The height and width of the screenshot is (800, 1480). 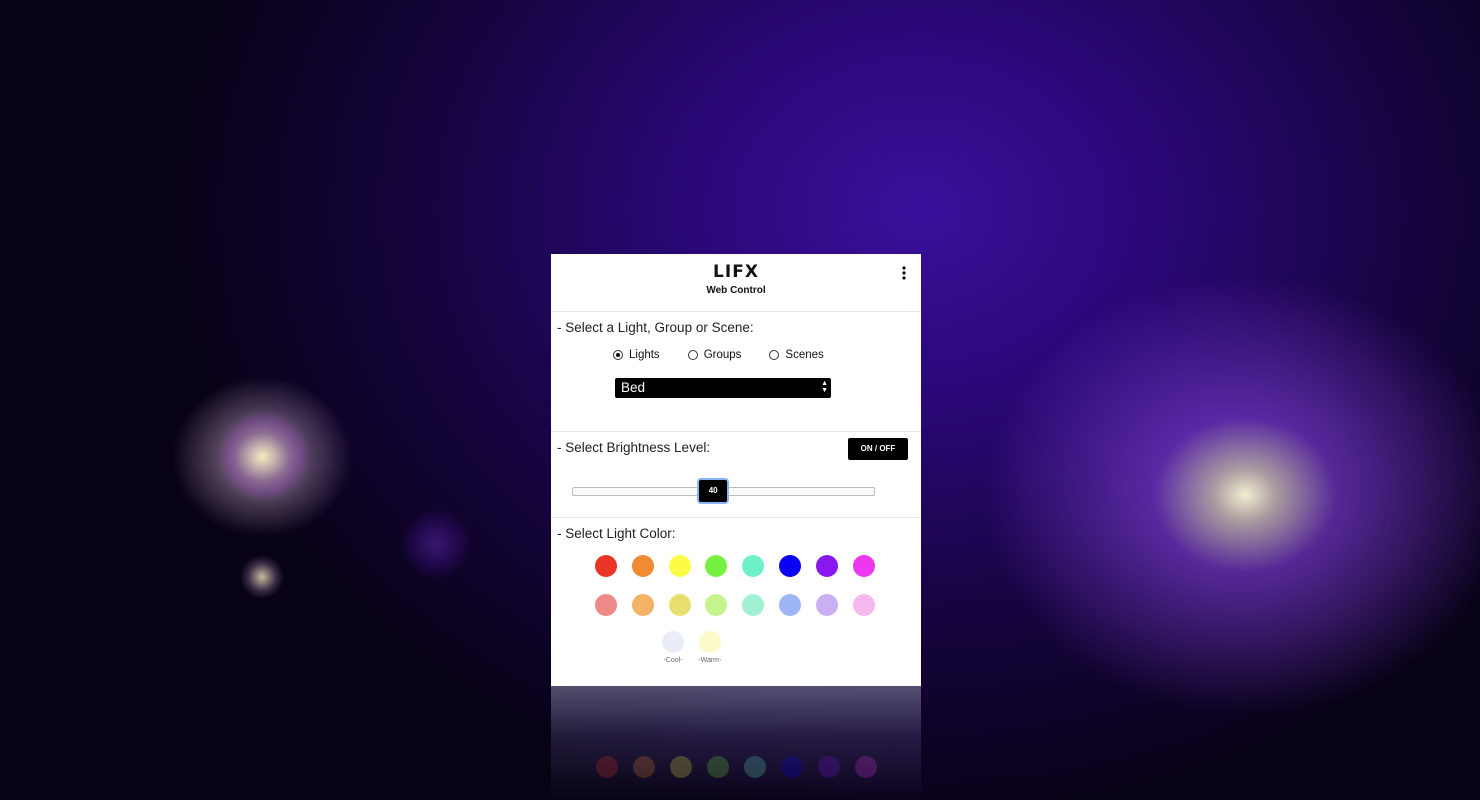 I want to click on radio-lights: Lights, so click(x=636, y=355).